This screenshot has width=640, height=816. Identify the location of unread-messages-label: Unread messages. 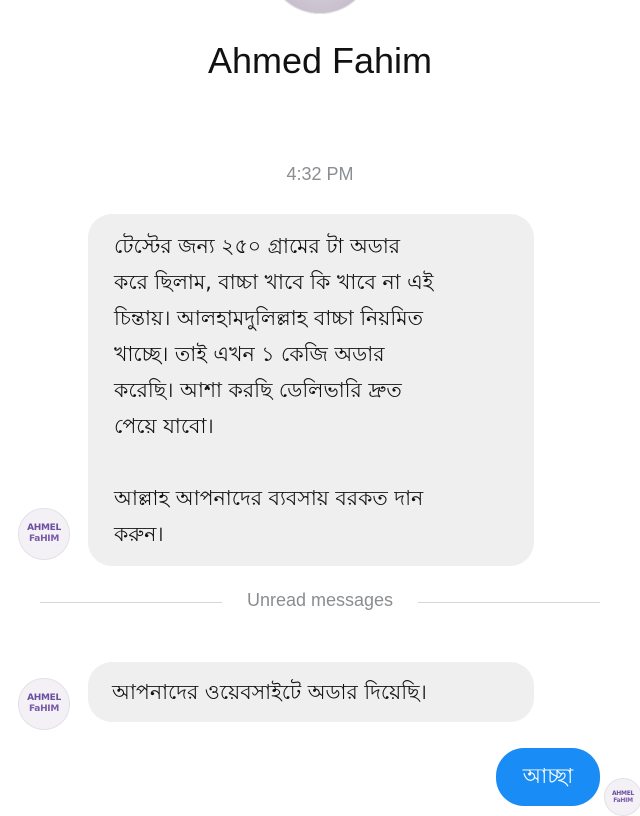
(320, 600).